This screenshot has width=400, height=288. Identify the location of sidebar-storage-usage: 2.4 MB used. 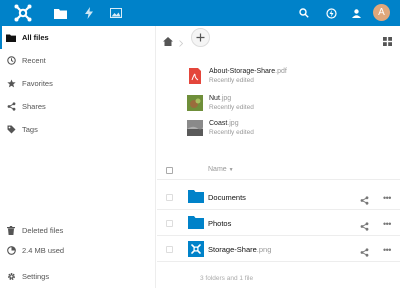
(78, 250).